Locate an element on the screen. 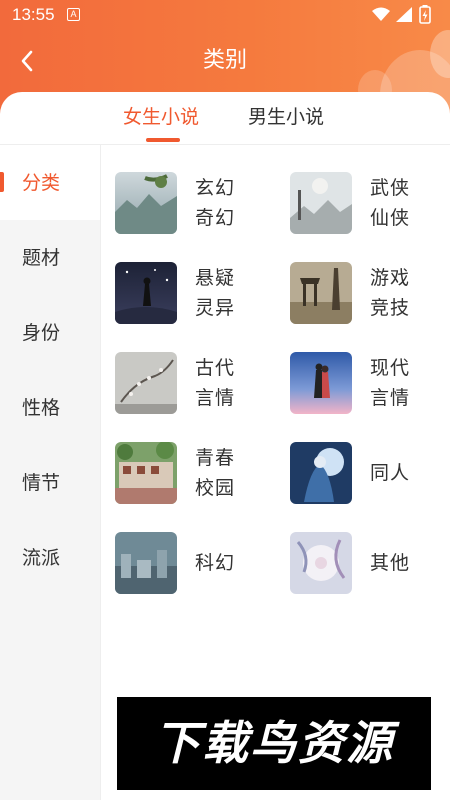  category-item-gaming: 游戏 竞技 is located at coordinates (370, 294).